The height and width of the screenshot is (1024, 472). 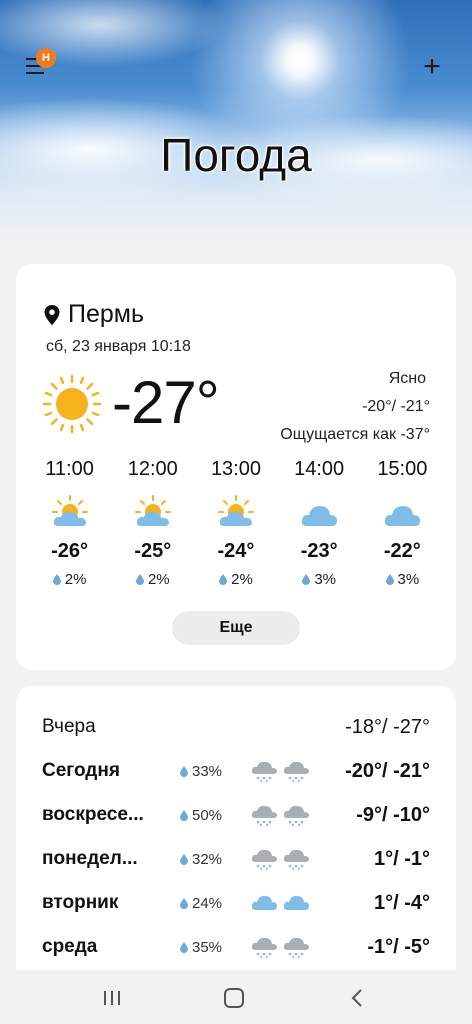 I want to click on day-precipitation: 33%, so click(x=201, y=771).